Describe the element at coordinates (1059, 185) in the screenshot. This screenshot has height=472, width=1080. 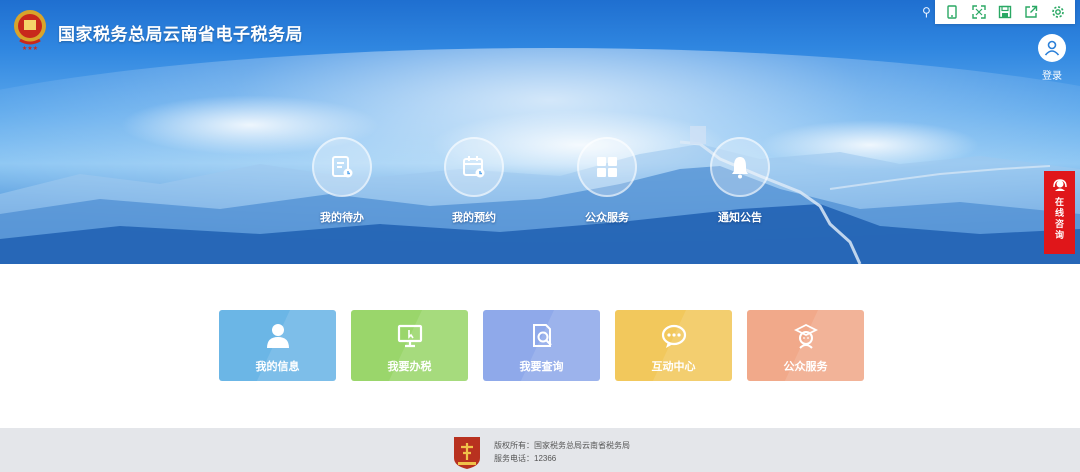
I see `headset-icon` at that location.